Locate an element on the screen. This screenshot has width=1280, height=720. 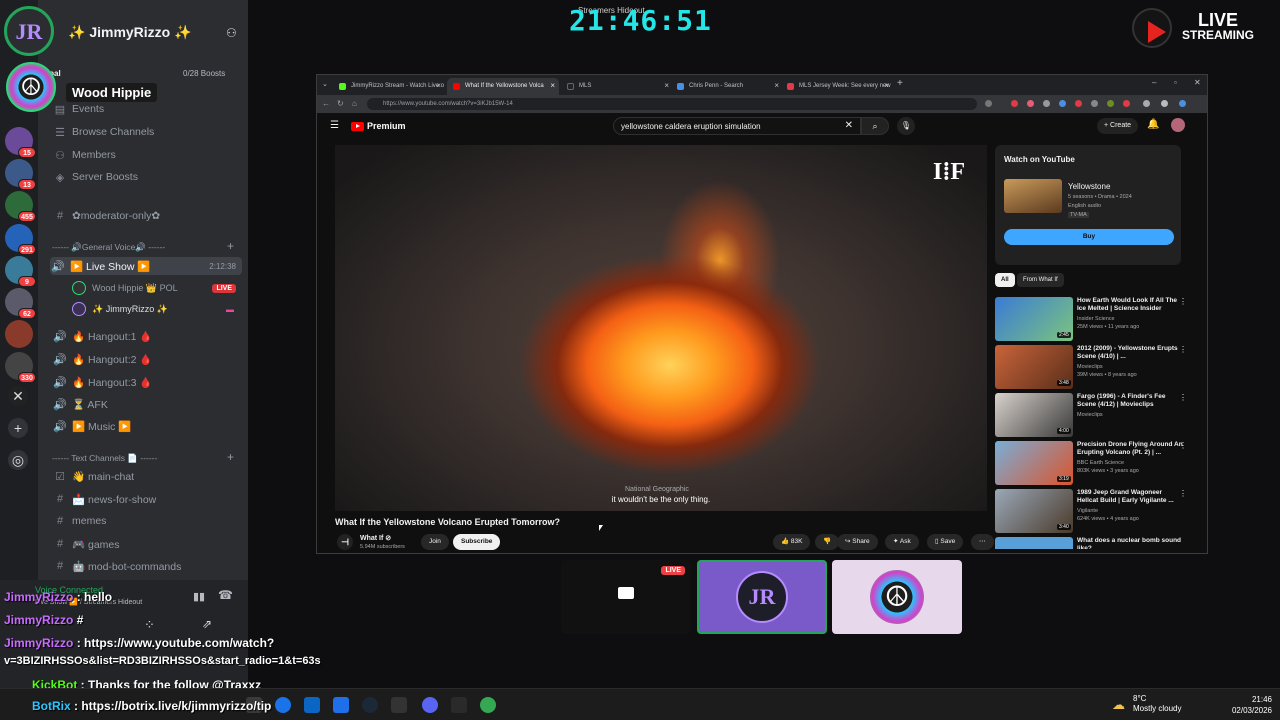
chat-icon is located at coordinates (1182, 103).